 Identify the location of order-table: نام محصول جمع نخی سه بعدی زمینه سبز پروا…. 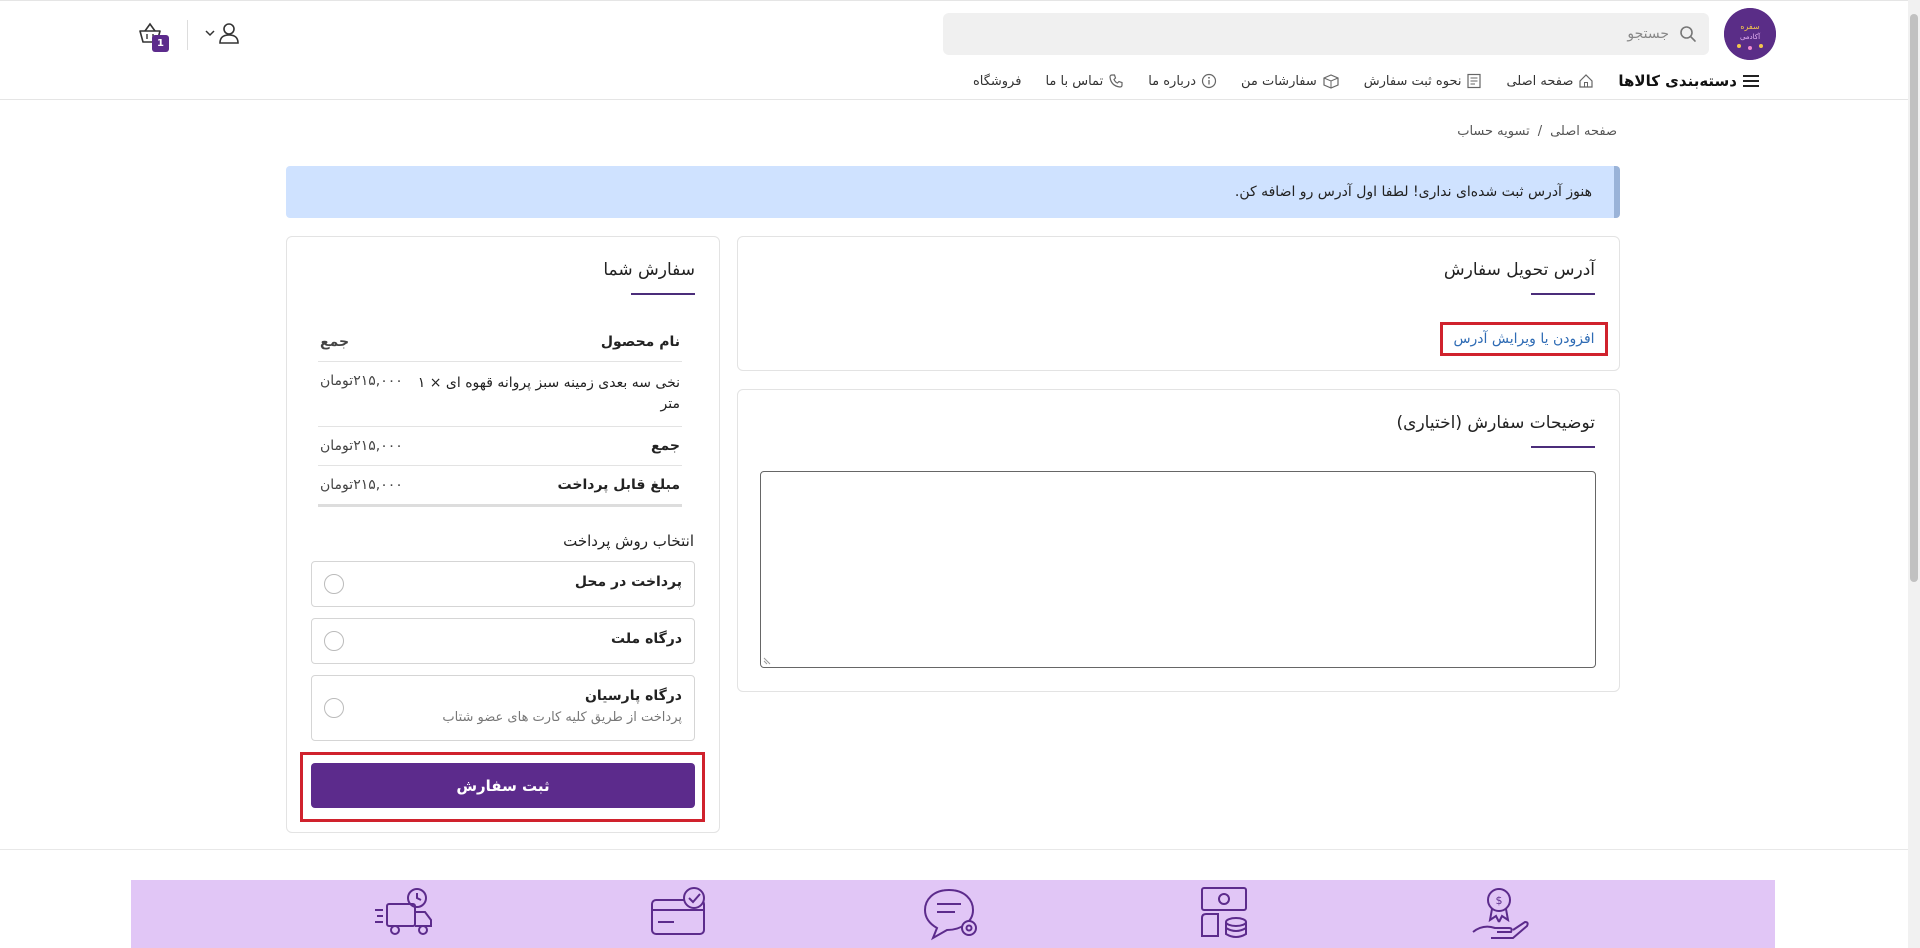
(500, 415).